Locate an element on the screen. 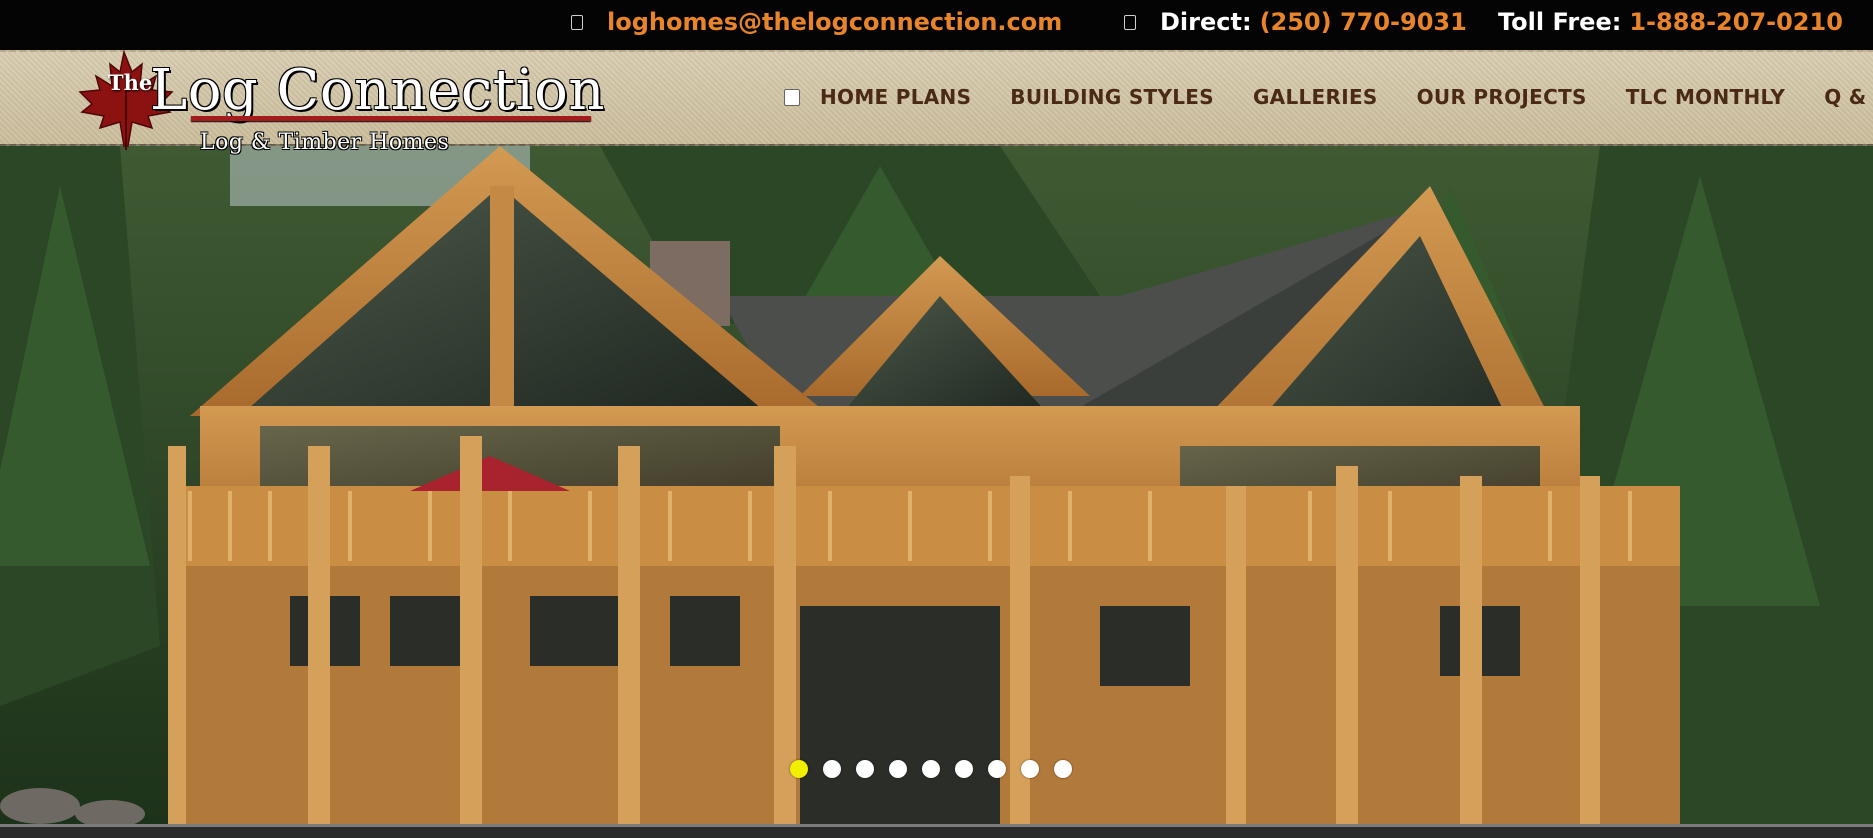  menu-toggle-checkbox is located at coordinates (792, 97).